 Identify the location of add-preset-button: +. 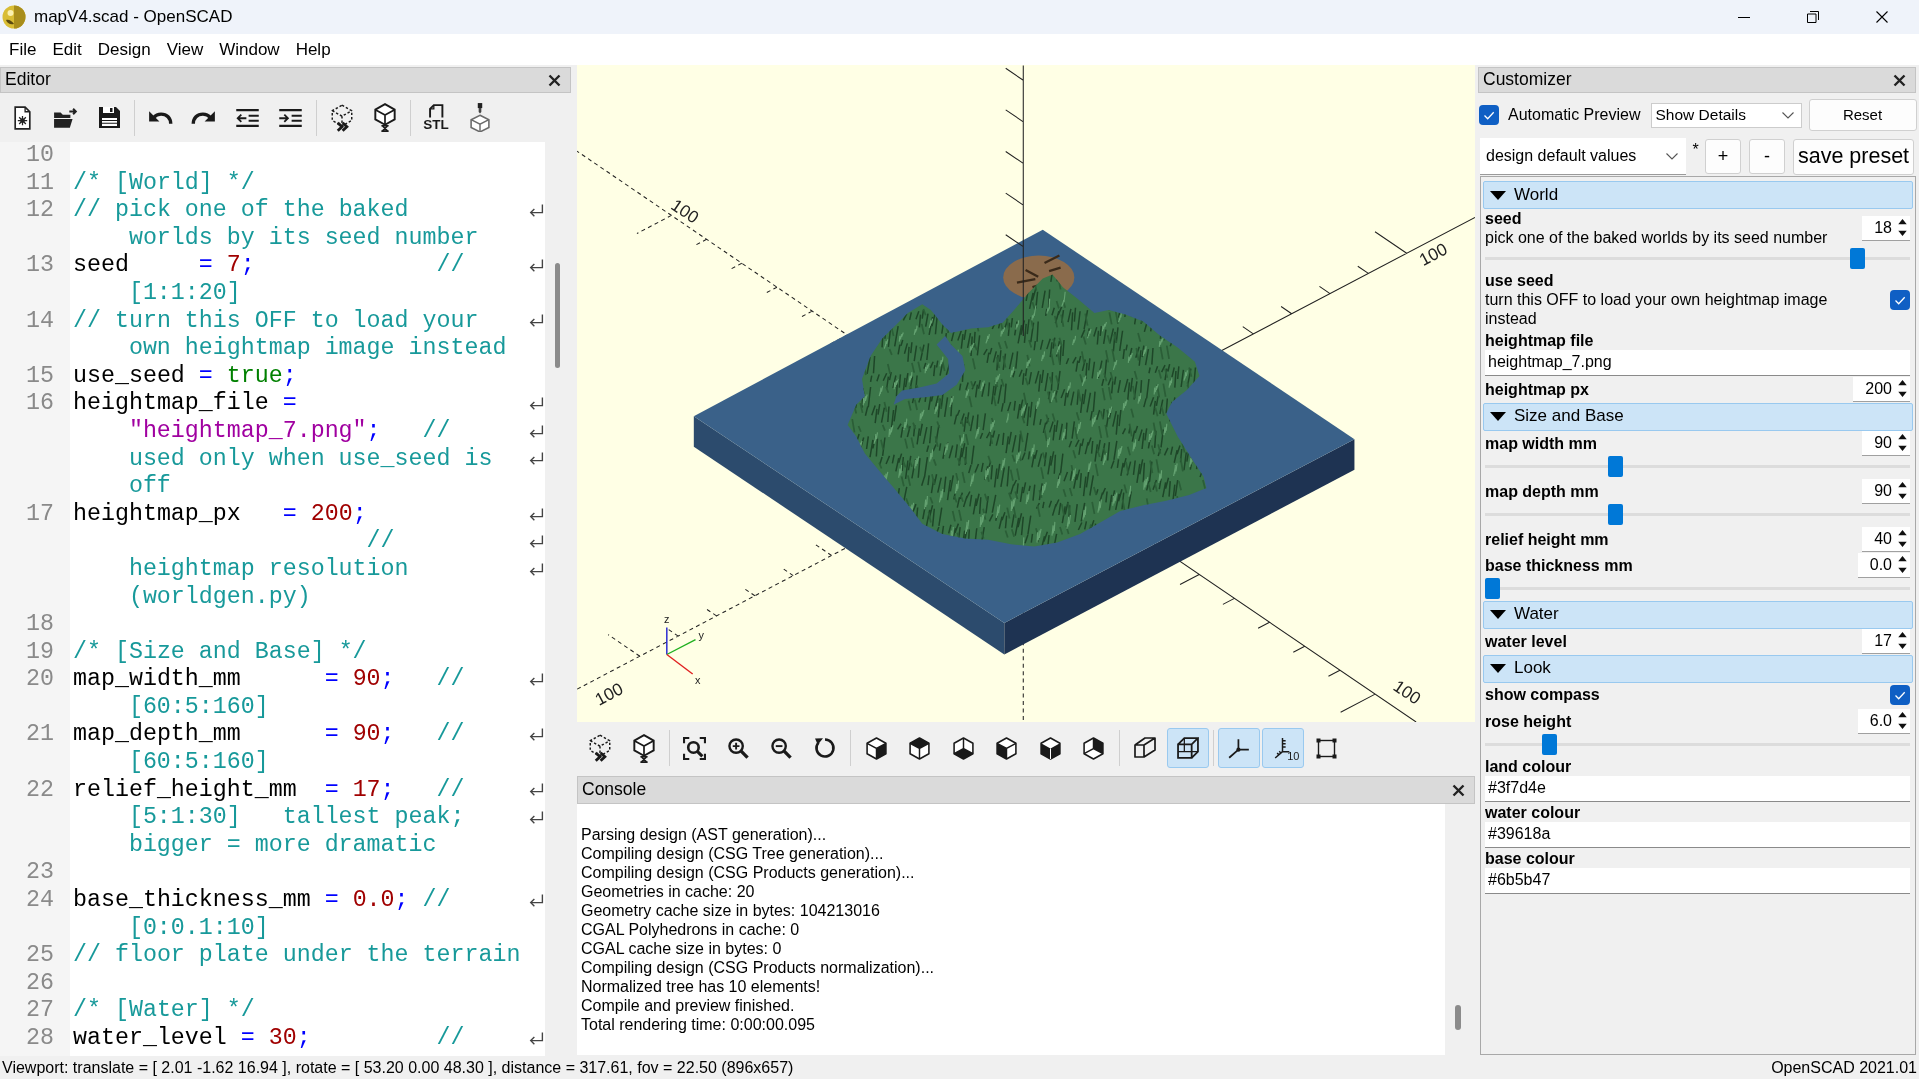
(1723, 156).